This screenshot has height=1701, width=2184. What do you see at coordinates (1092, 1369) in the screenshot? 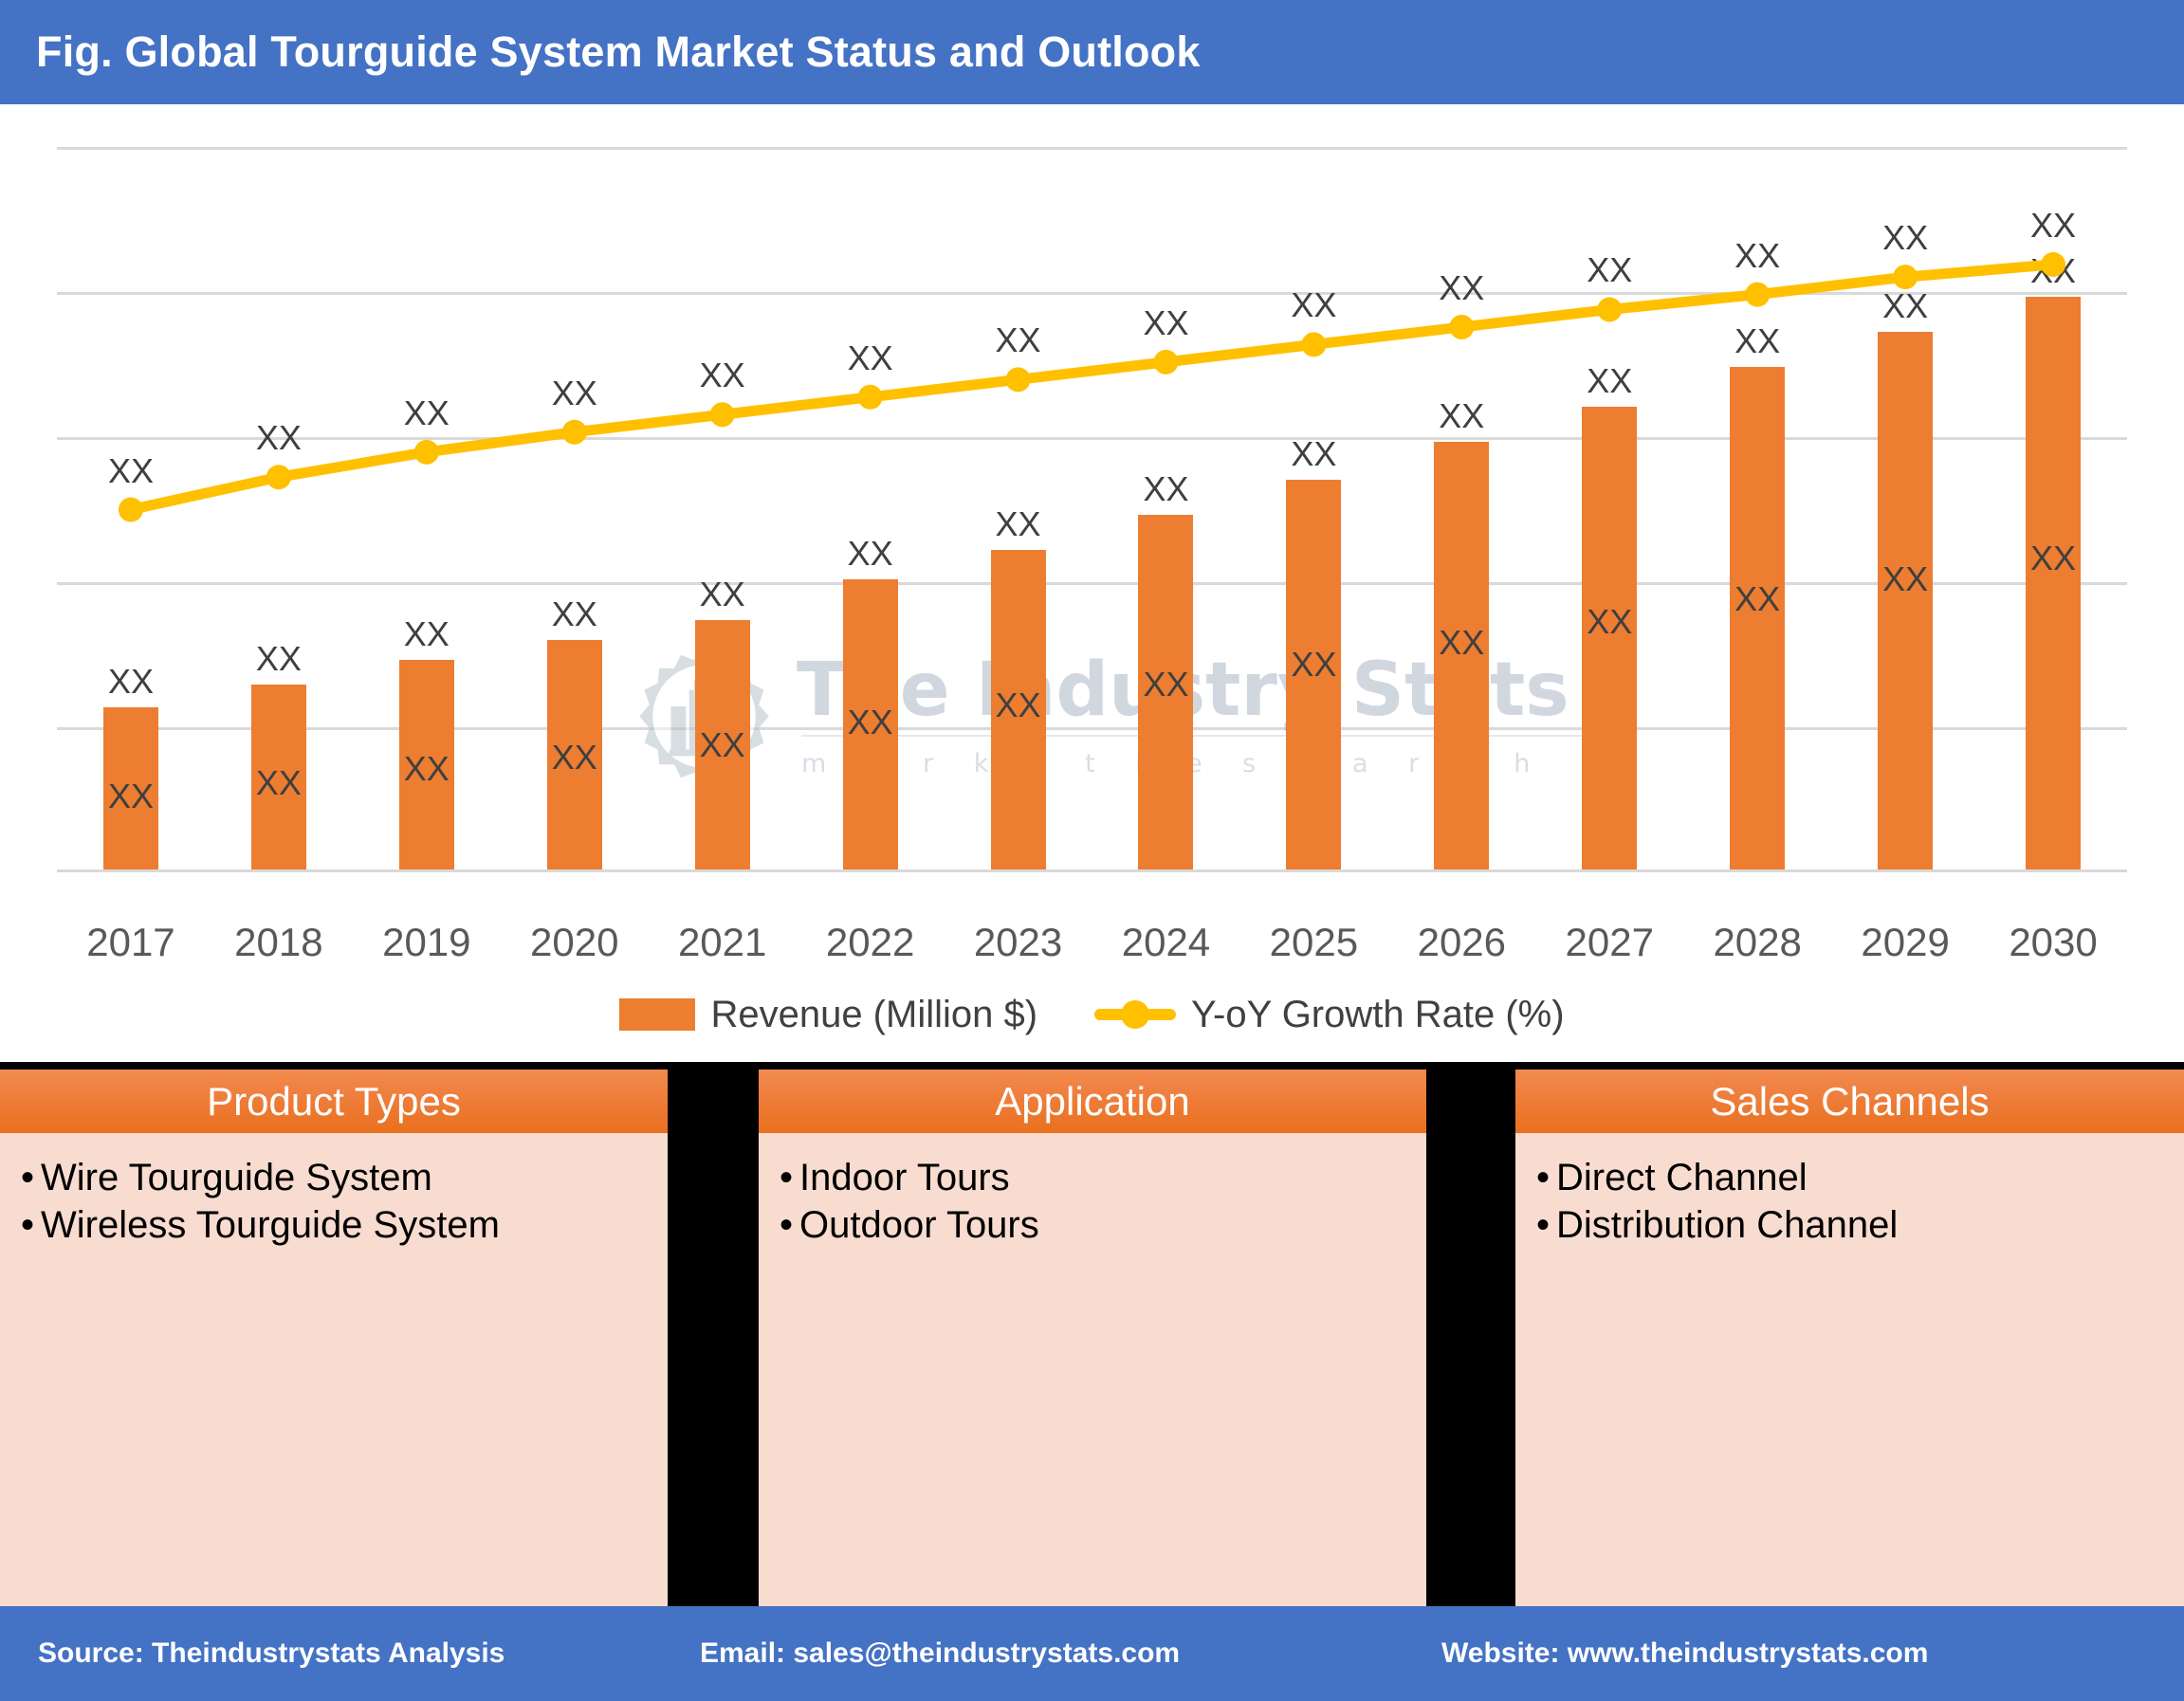
I see `panel-body-application: • Indoor Tours • Outdoor Tours` at bounding box center [1092, 1369].